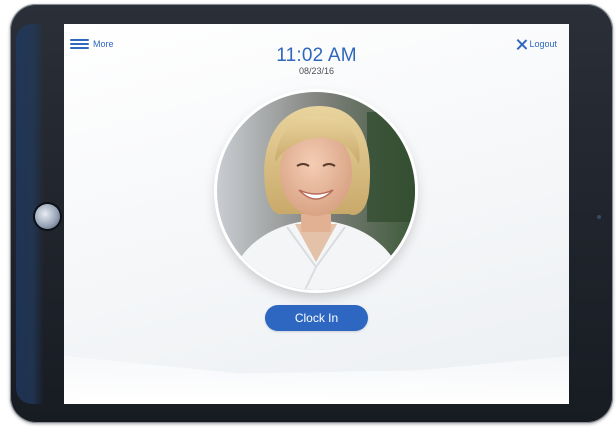 The image size is (616, 427). I want to click on user-avatar, so click(316, 191).